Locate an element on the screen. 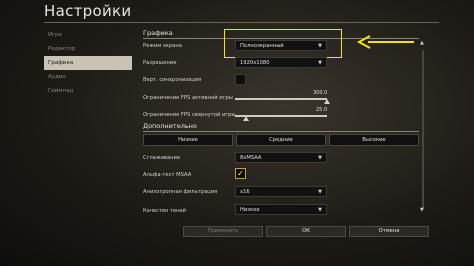 The image size is (474, 266). graphics-section-title: Графика is located at coordinates (158, 33).